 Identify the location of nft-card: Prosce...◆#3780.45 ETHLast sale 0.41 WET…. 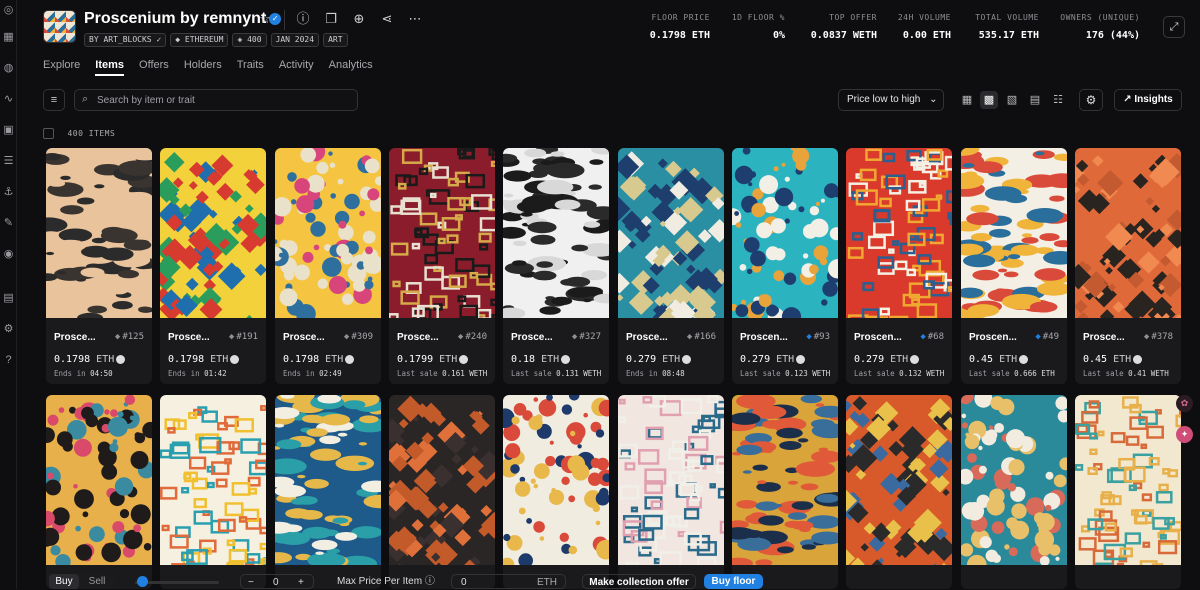
(1128, 266).